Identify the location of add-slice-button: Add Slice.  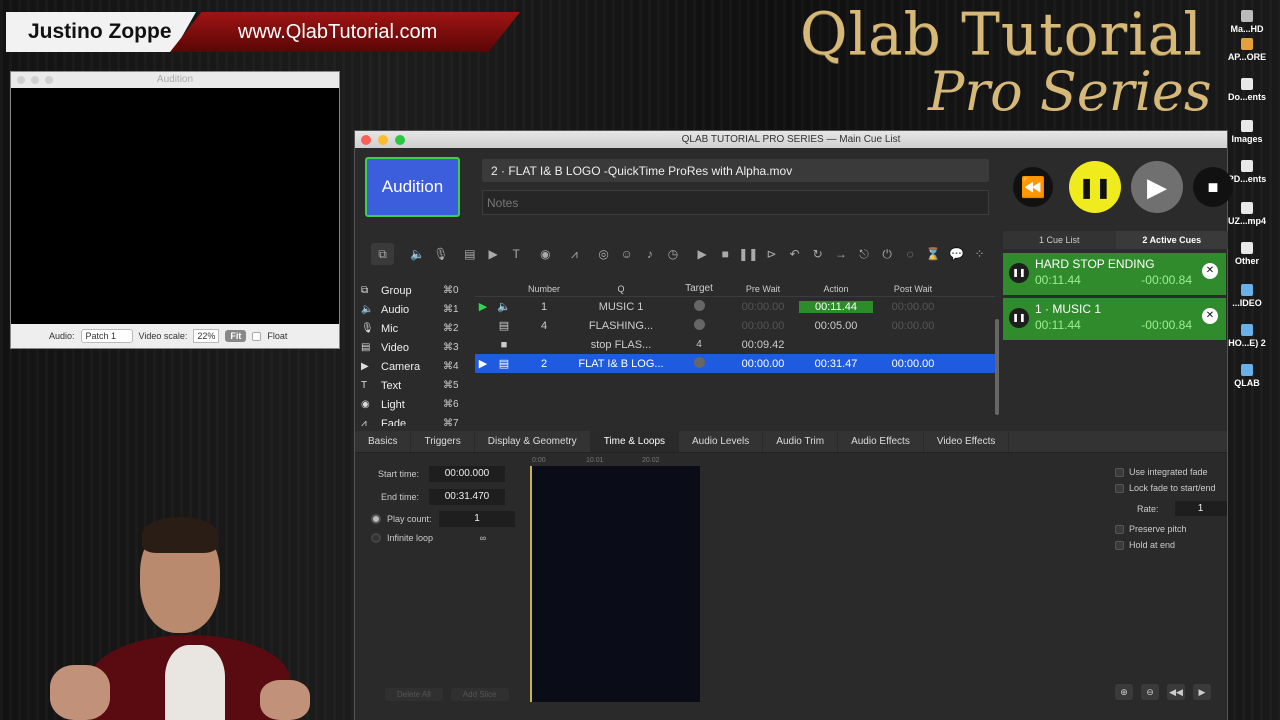
(479, 694).